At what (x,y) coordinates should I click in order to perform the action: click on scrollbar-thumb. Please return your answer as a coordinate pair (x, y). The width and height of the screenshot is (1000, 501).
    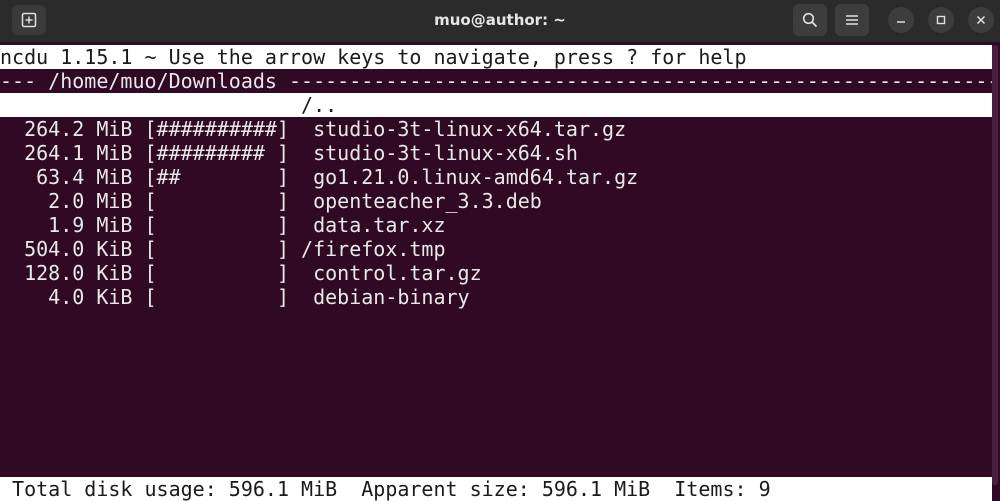
    Looking at the image, I should click on (995, 265).